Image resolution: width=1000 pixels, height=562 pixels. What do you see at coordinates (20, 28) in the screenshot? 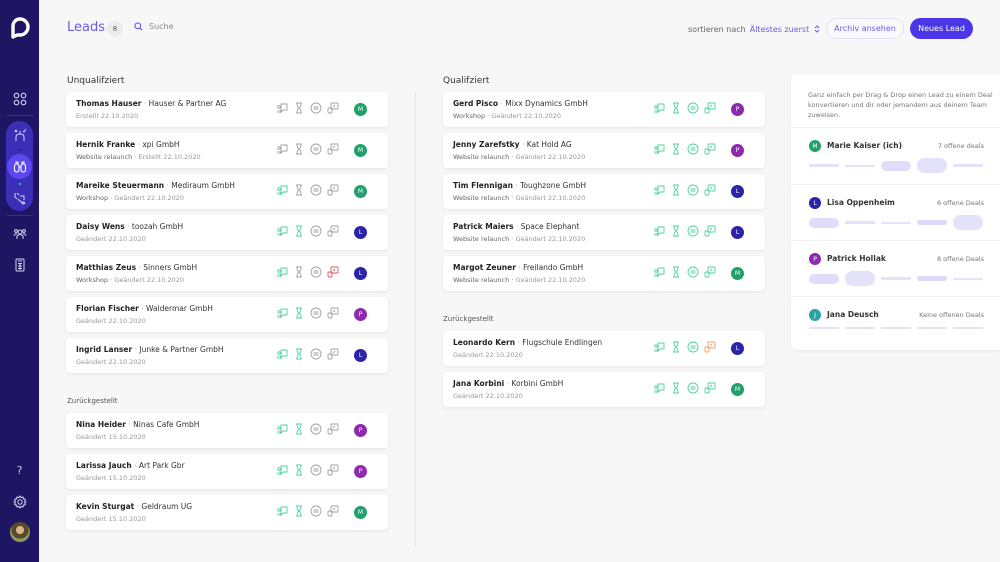
I see `app-logo` at bounding box center [20, 28].